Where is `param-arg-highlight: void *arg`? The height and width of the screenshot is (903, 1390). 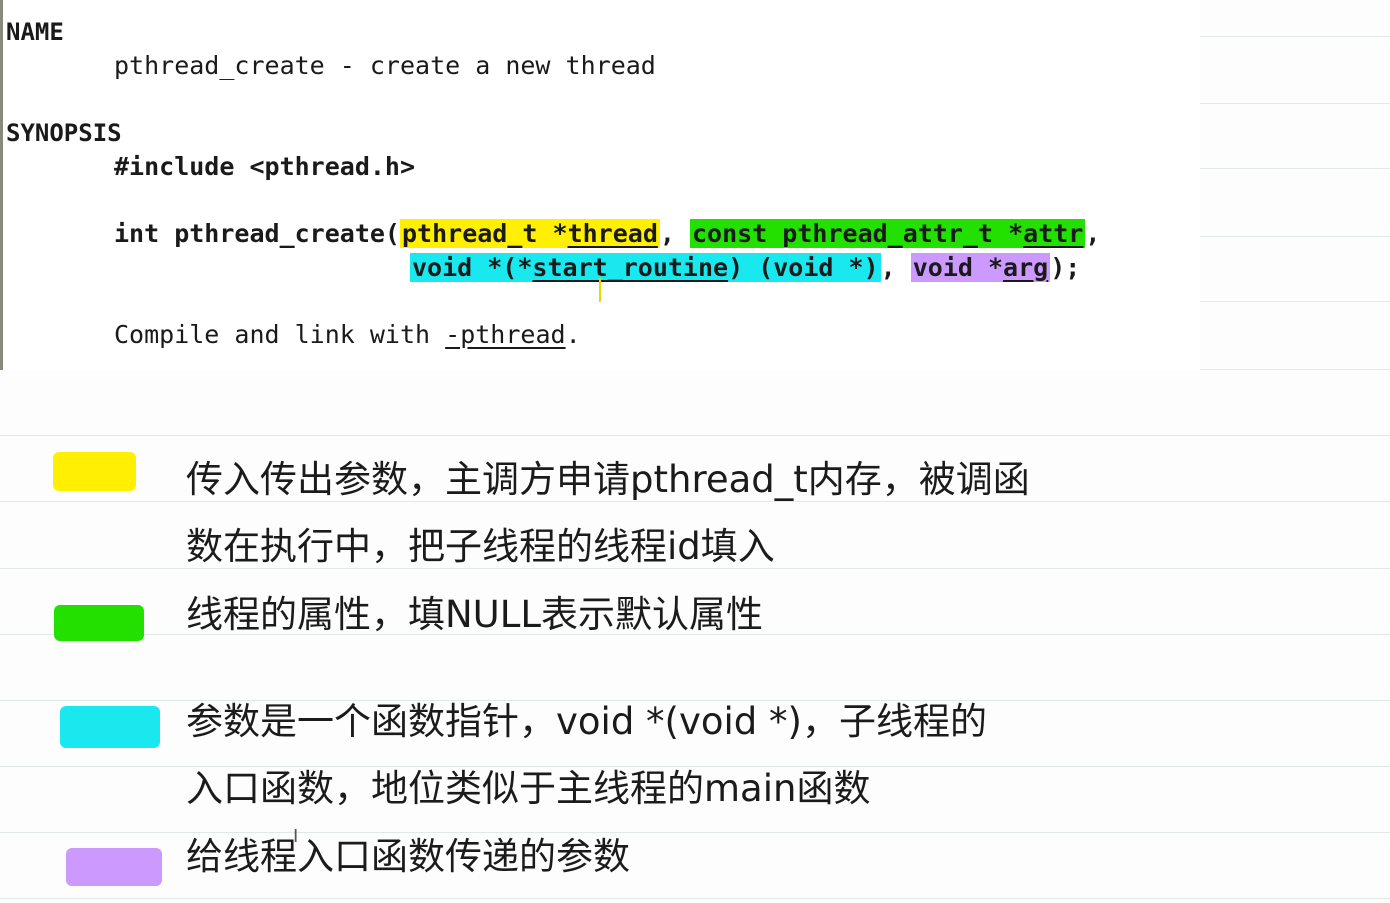
param-arg-highlight: void *arg is located at coordinates (980, 267).